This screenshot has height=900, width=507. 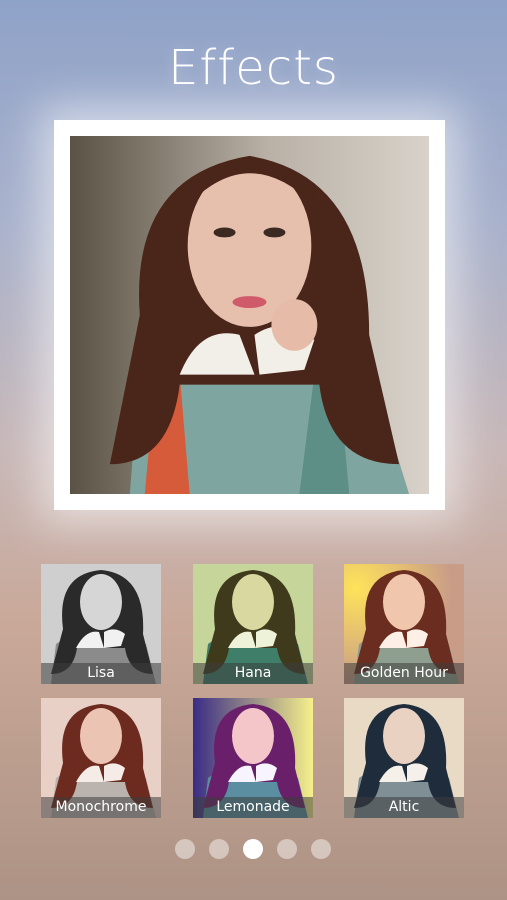 I want to click on effect-thumbnail-hana: Hana, so click(x=253, y=624).